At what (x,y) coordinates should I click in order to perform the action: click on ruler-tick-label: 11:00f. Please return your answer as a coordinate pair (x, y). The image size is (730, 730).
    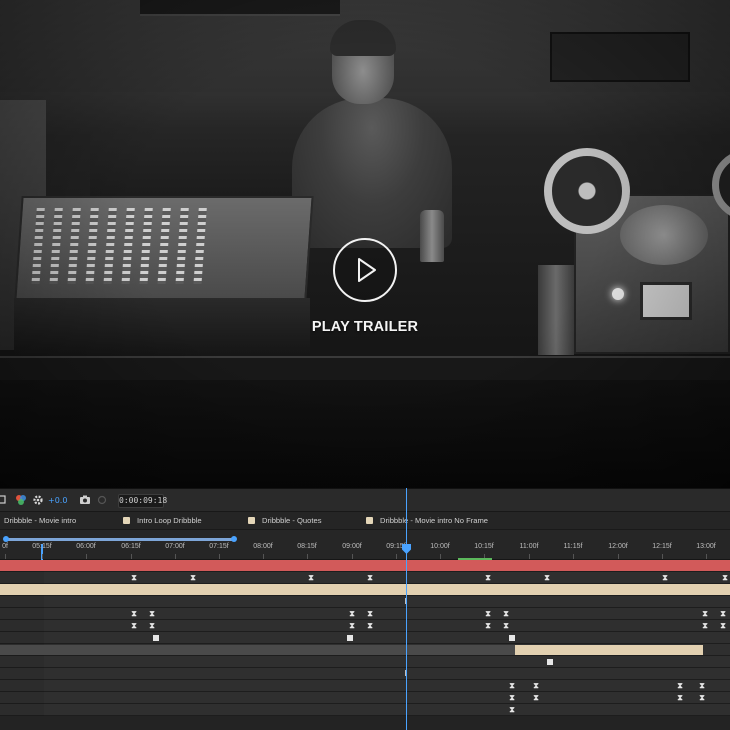
    Looking at the image, I should click on (529, 546).